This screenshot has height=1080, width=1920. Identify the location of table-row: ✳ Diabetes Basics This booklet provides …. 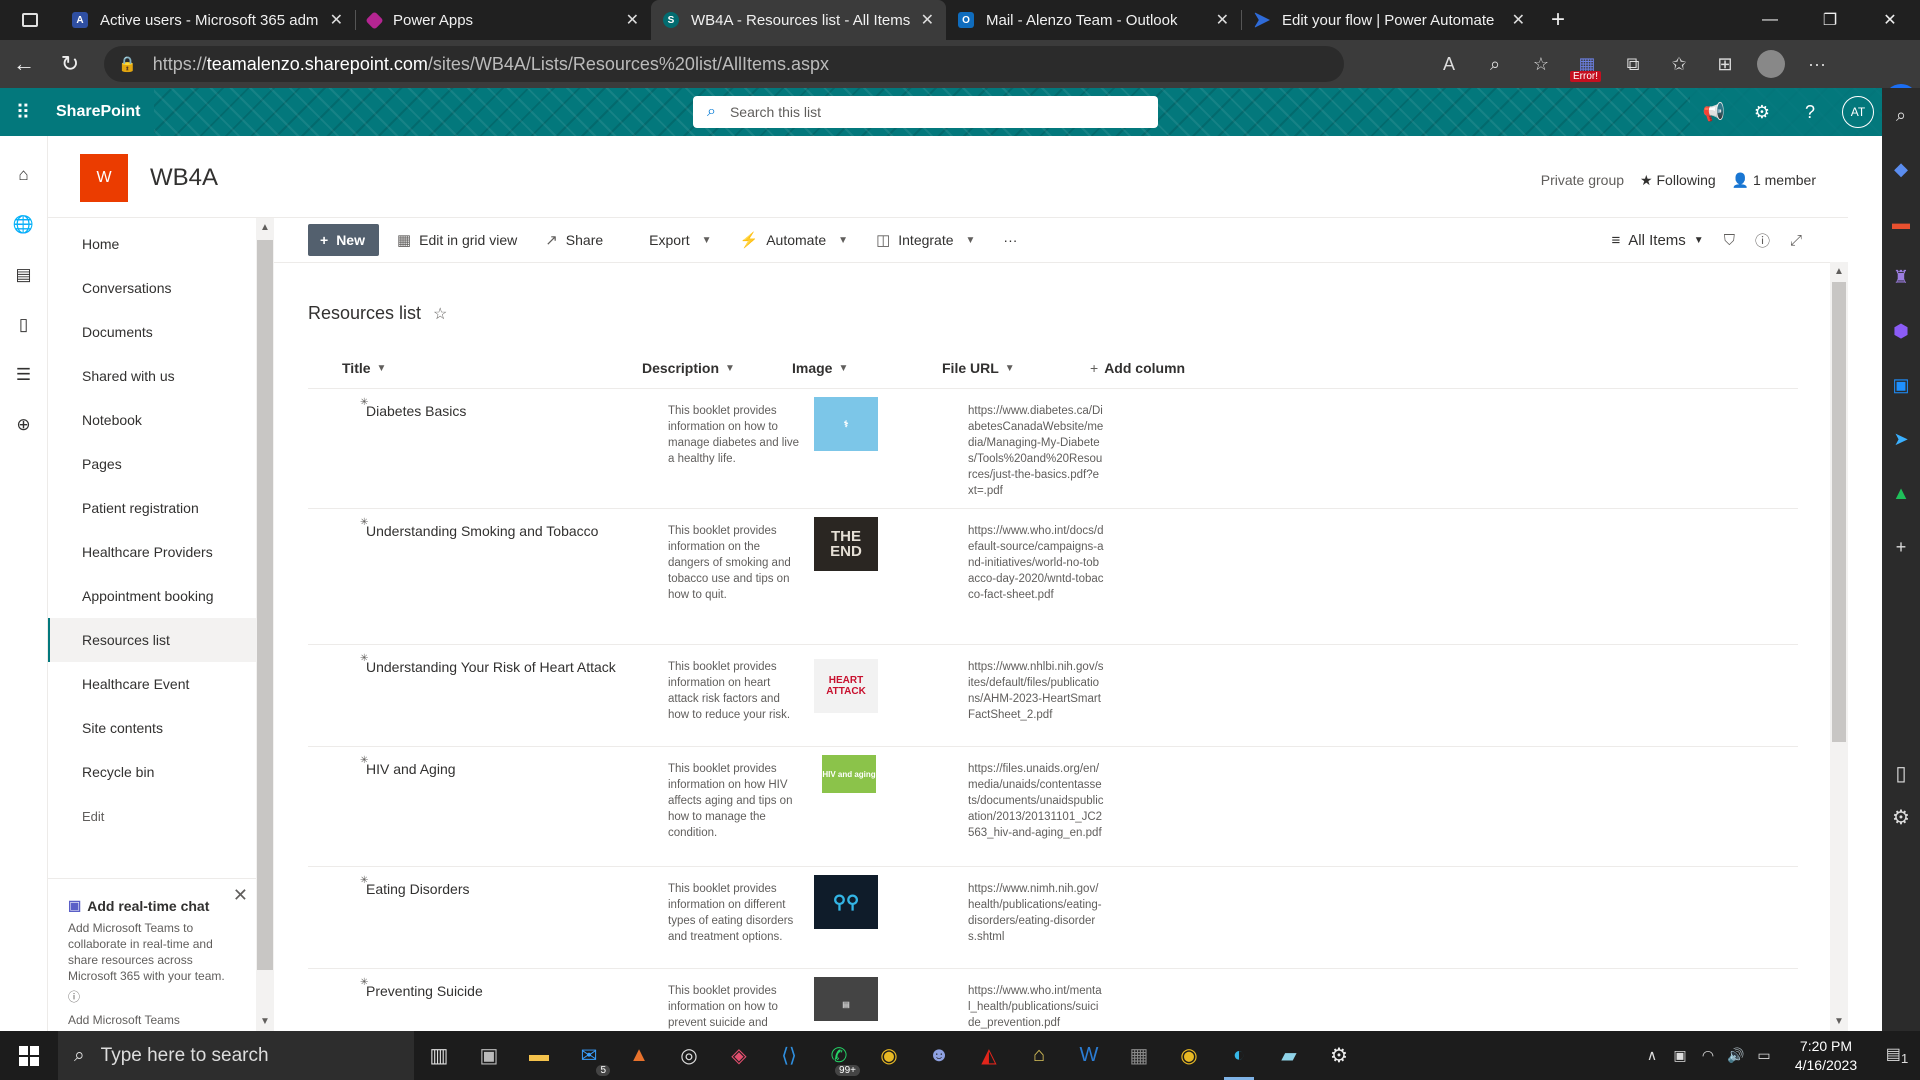
(1053, 449).